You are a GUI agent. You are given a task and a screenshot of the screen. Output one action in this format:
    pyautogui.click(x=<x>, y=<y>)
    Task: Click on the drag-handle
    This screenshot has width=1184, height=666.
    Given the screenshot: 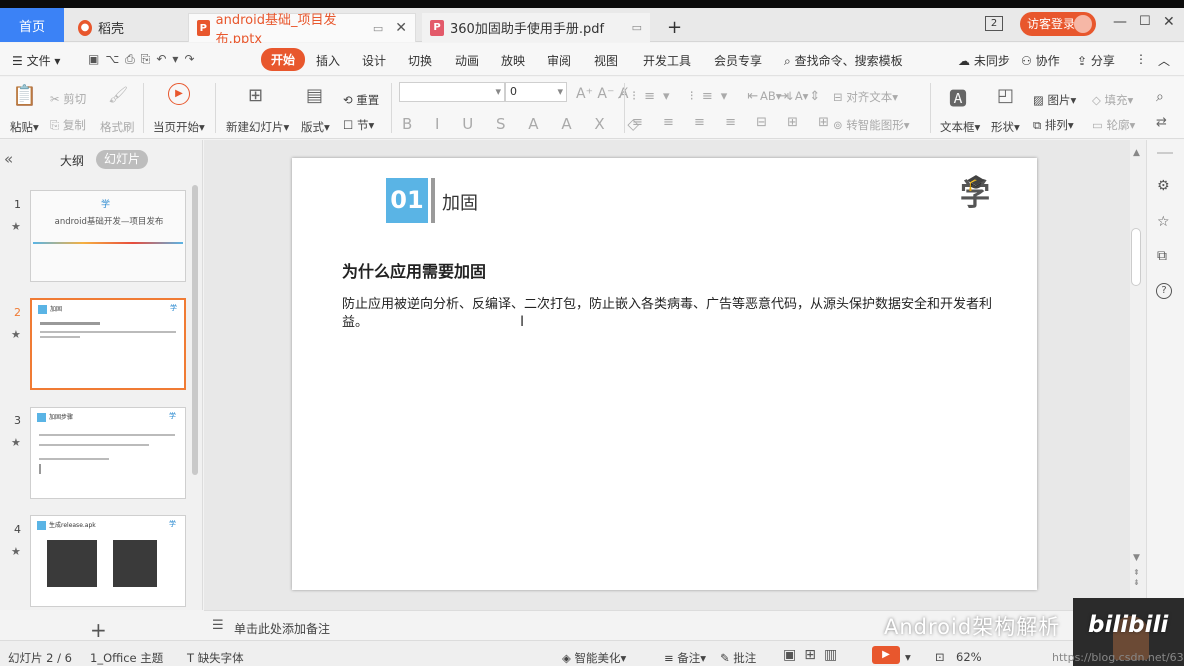 What is the action you would take?
    pyautogui.click(x=1165, y=153)
    